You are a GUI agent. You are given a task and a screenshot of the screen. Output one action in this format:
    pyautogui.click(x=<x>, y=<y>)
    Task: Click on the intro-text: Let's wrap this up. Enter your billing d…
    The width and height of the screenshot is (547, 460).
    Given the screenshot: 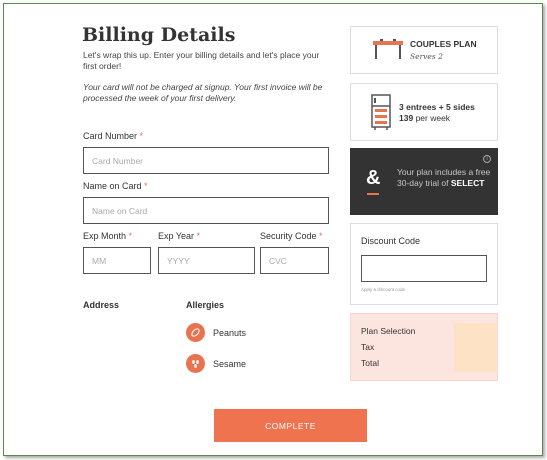 What is the action you would take?
    pyautogui.click(x=201, y=60)
    